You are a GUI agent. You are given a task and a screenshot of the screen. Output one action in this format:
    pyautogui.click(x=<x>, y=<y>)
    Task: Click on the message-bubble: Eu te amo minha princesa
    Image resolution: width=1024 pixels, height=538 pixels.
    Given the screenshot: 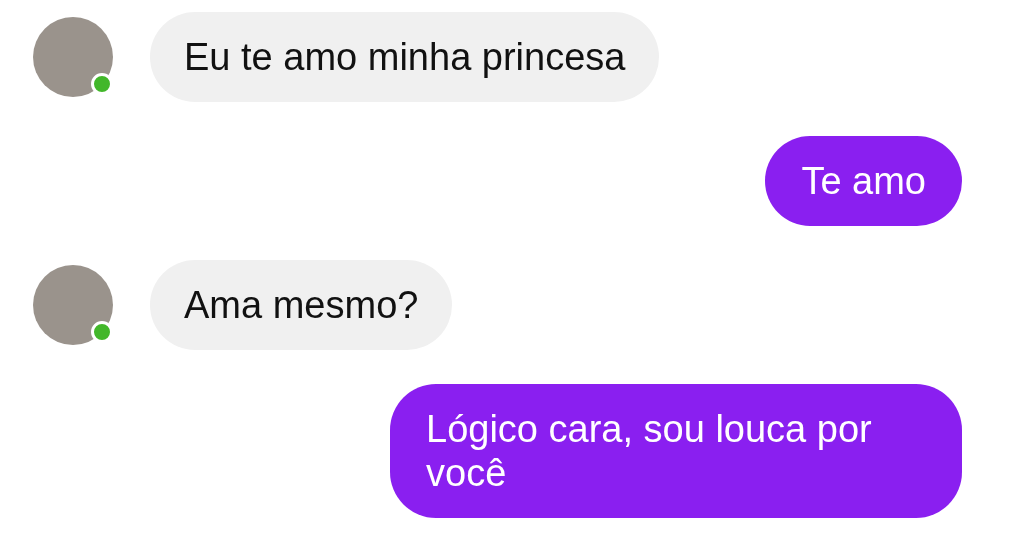 What is the action you would take?
    pyautogui.click(x=405, y=57)
    